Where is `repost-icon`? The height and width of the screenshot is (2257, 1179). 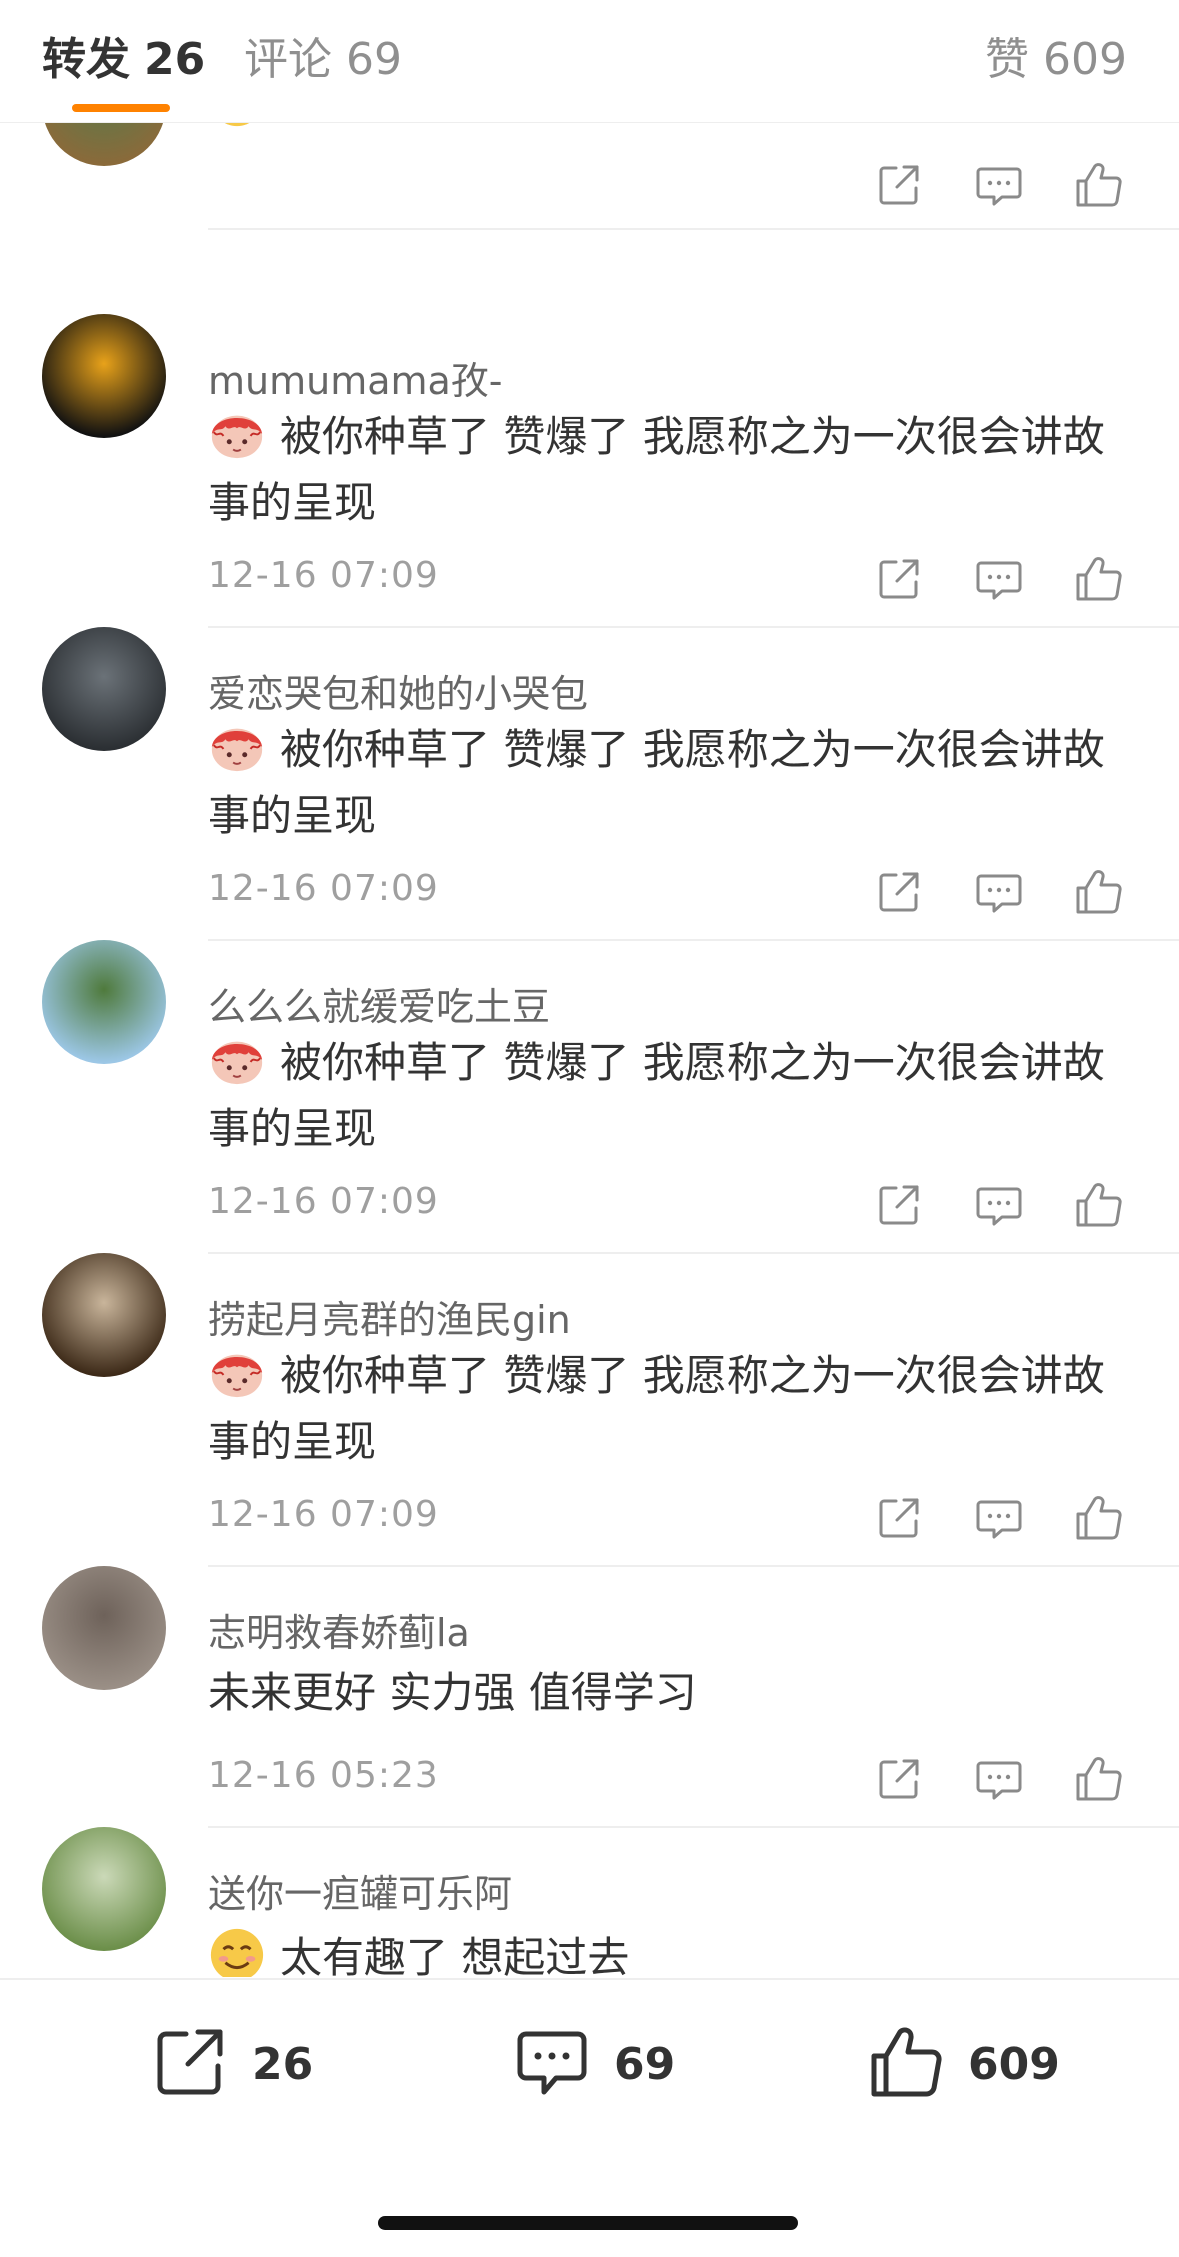
repost-icon is located at coordinates (190, 2064).